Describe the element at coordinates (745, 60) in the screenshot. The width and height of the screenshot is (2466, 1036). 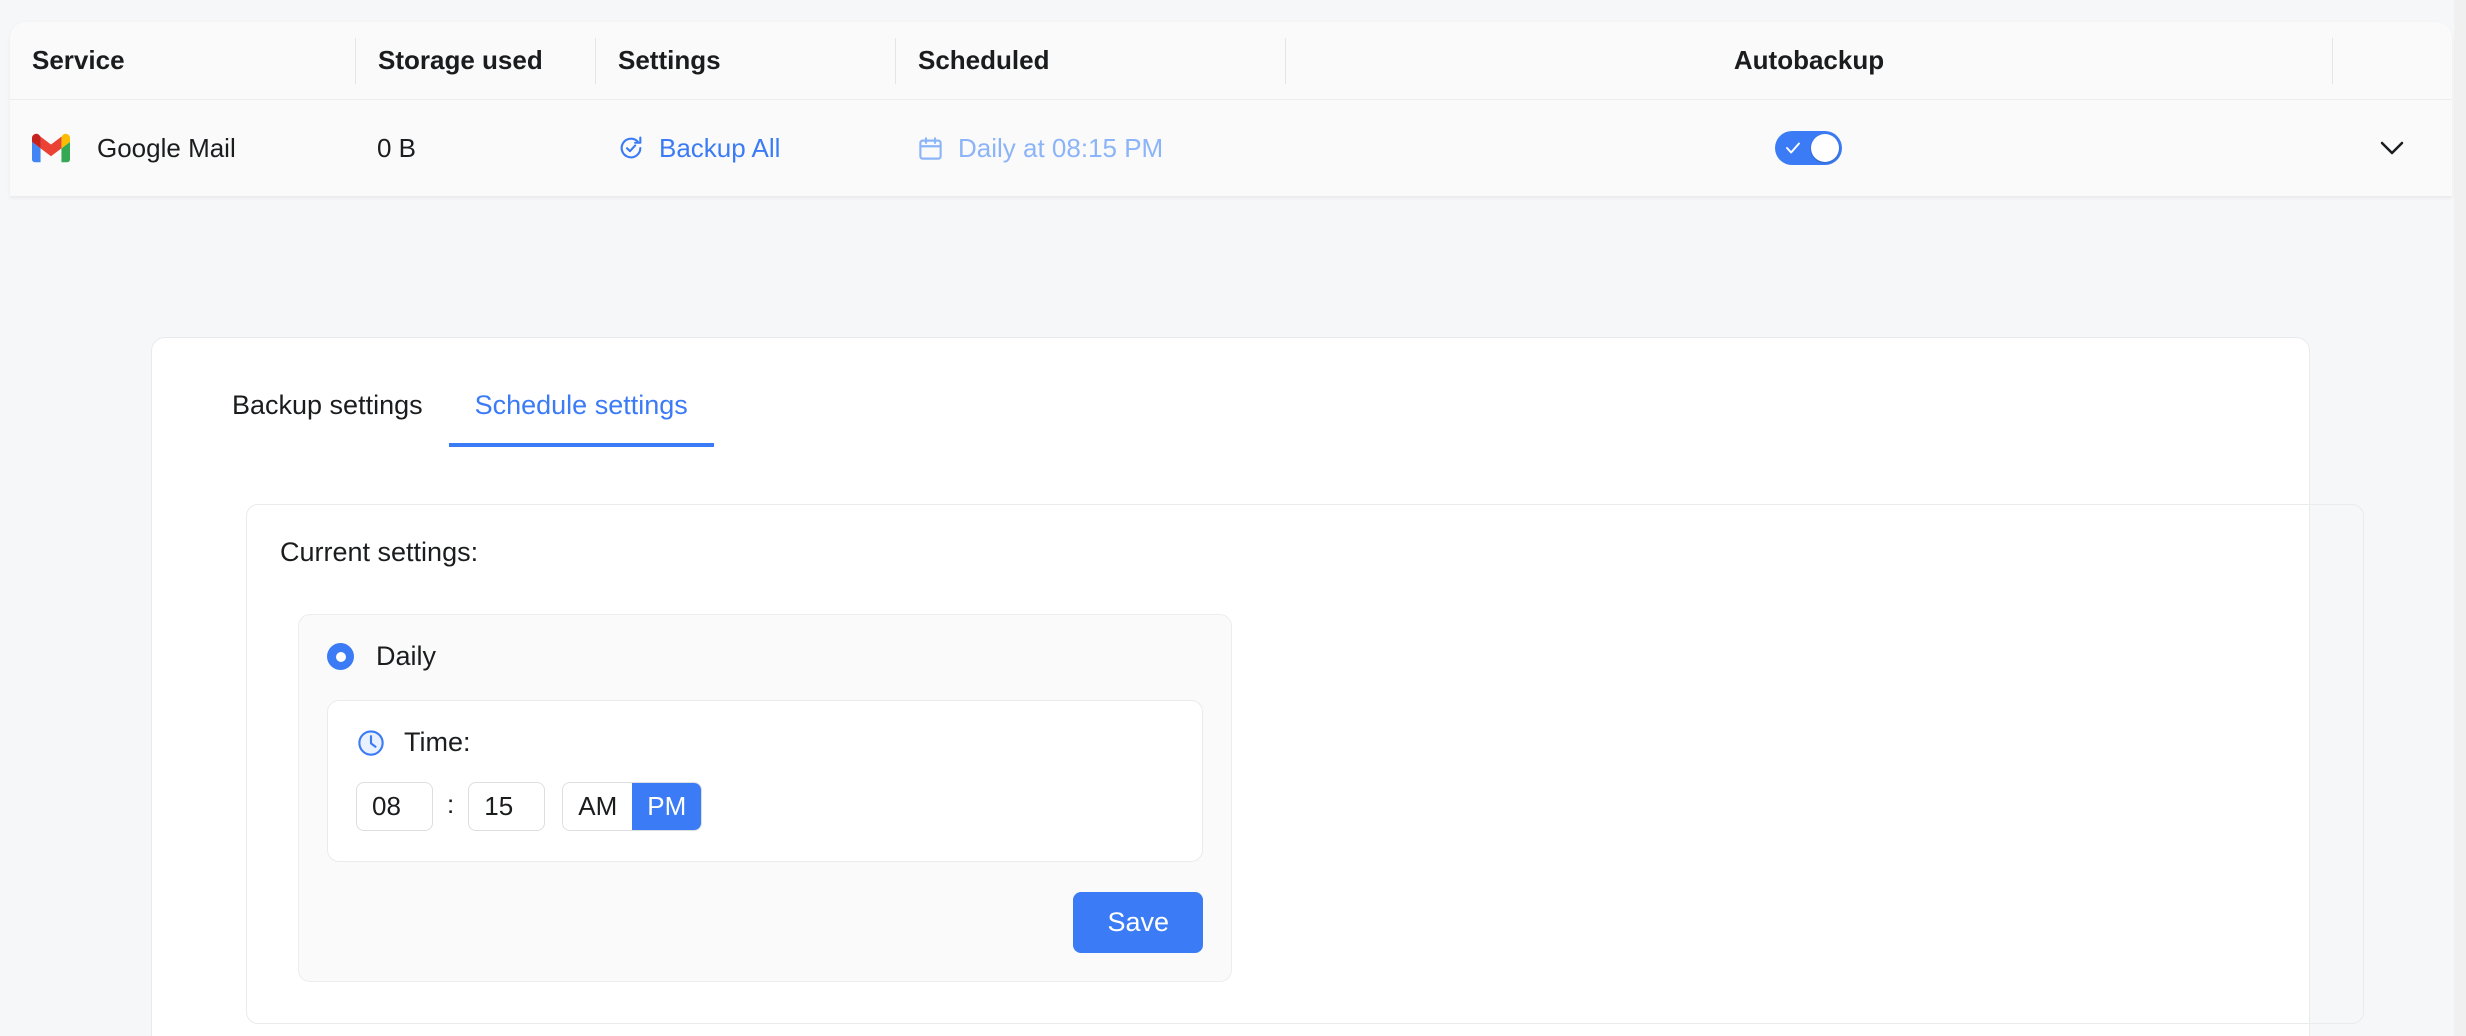
I see `column-header-settings: Settings` at that location.